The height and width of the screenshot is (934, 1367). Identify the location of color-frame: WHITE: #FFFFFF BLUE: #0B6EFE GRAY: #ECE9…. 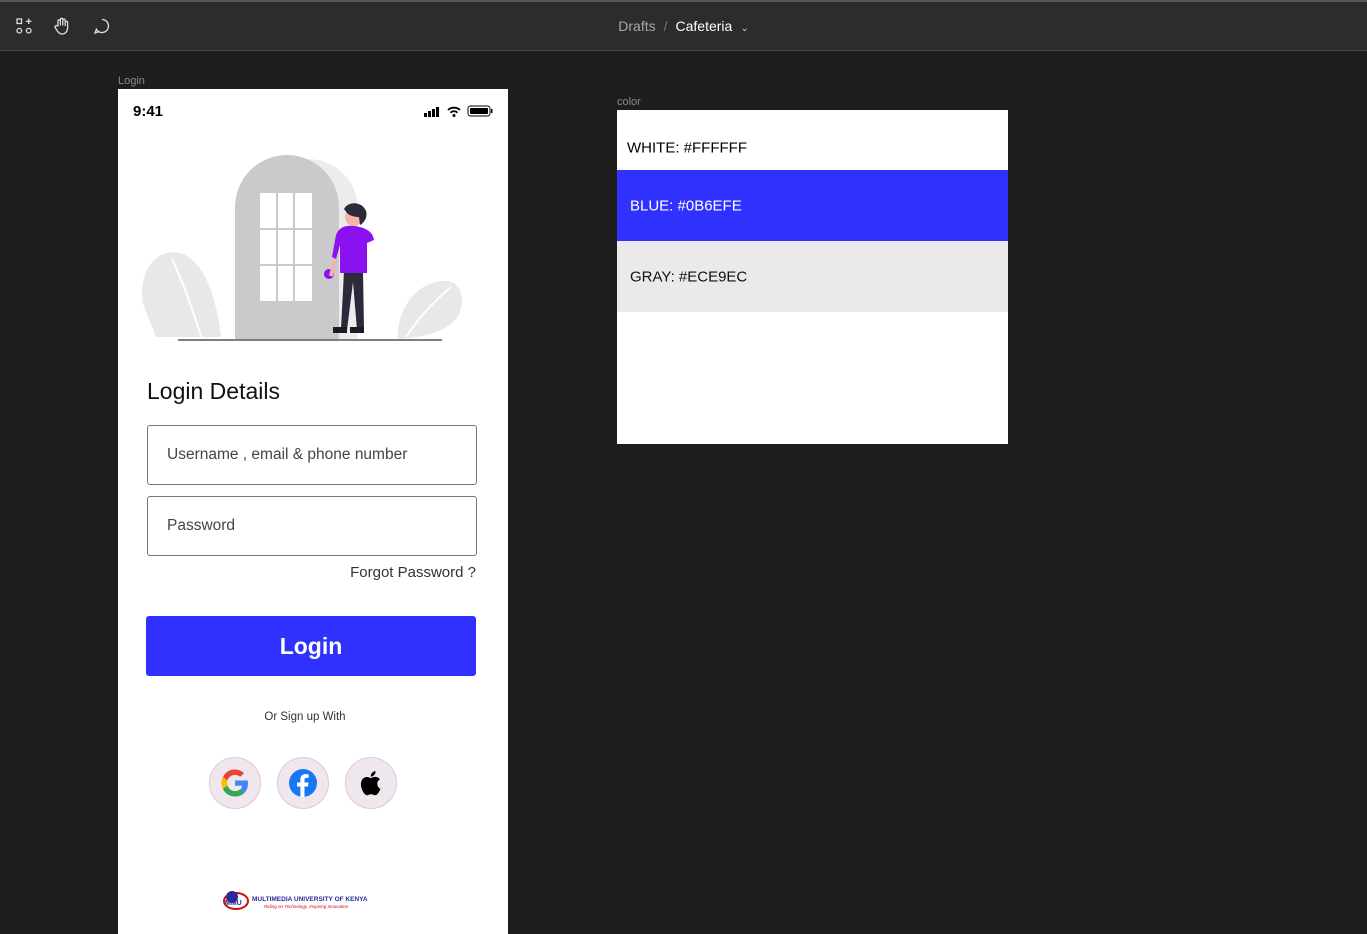
(812, 277).